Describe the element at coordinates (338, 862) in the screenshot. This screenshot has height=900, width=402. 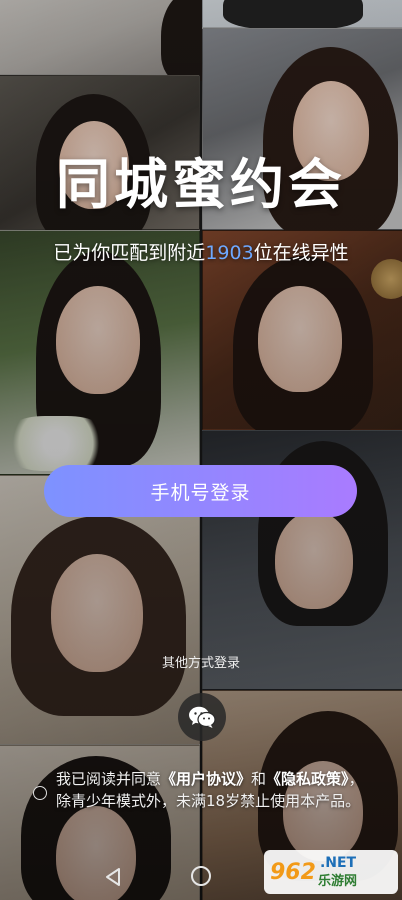
I see `watermark-domain: .NET` at that location.